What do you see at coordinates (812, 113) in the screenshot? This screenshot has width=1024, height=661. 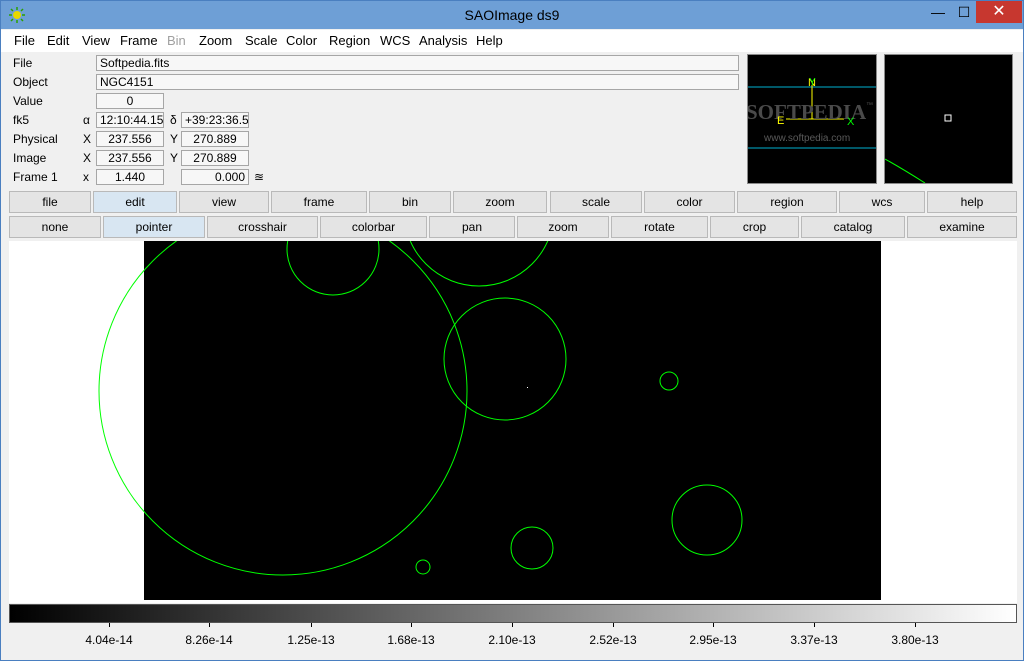 I see `panner-graphic: SOFTPEDIA ™ www.softpedia.com N E Y X` at bounding box center [812, 113].